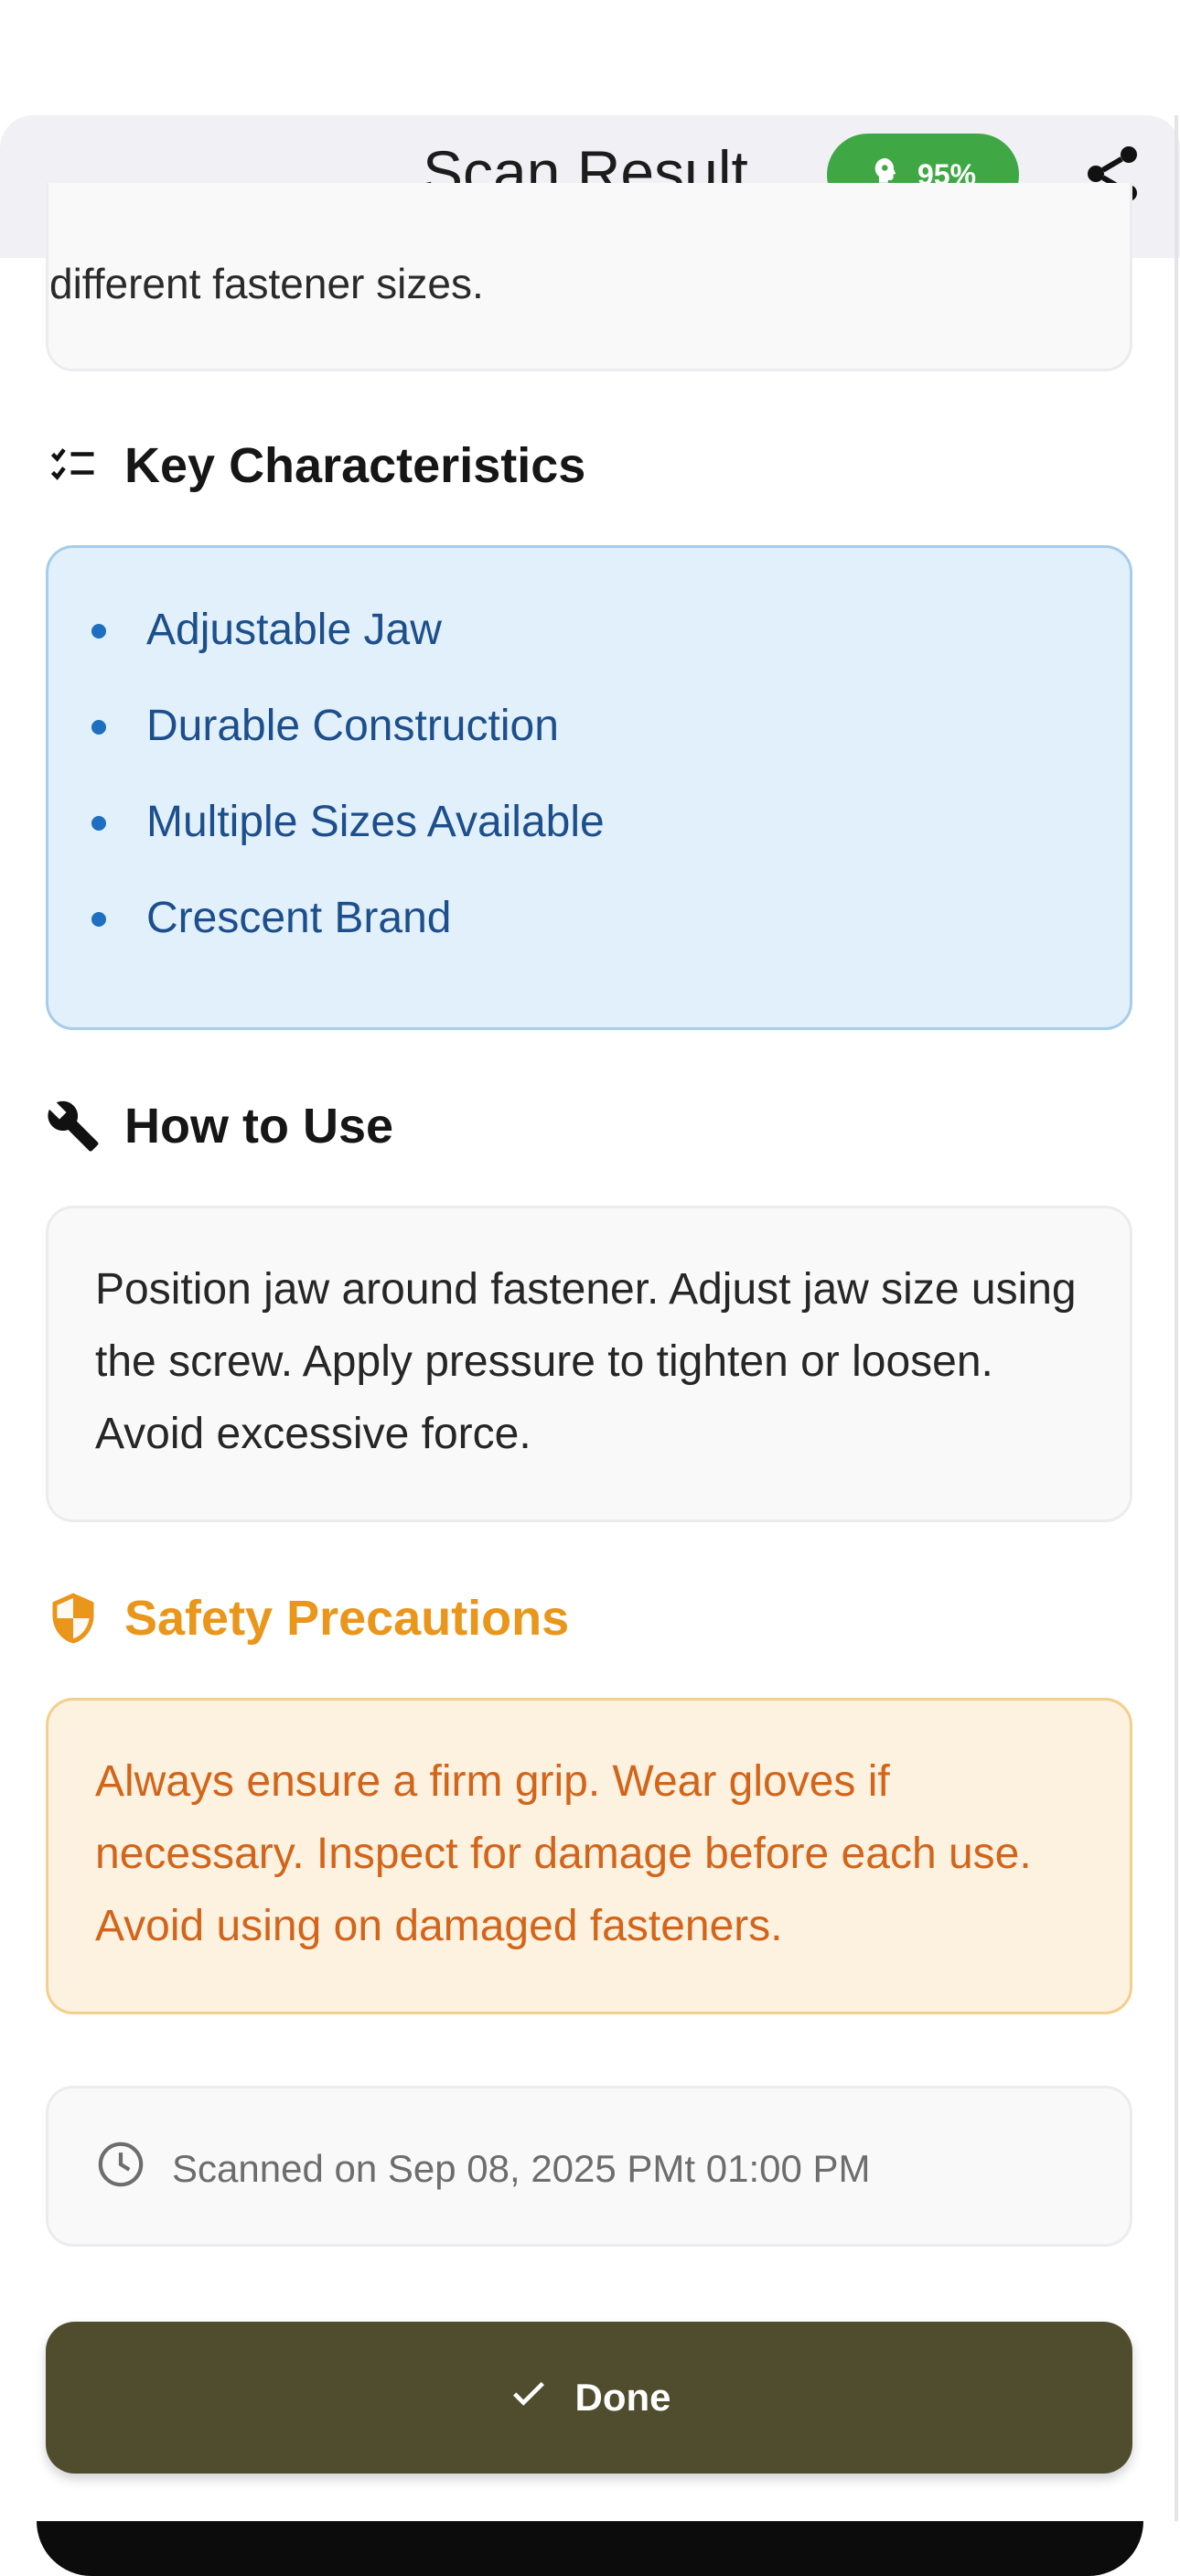 Image resolution: width=1180 pixels, height=2576 pixels. What do you see at coordinates (529, 2397) in the screenshot?
I see `check-icon` at bounding box center [529, 2397].